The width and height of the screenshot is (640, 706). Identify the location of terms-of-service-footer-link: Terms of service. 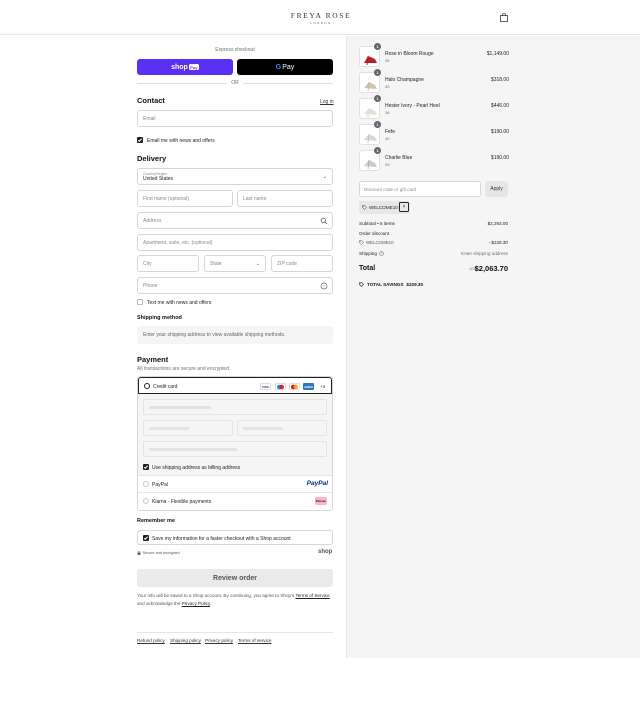
(254, 640).